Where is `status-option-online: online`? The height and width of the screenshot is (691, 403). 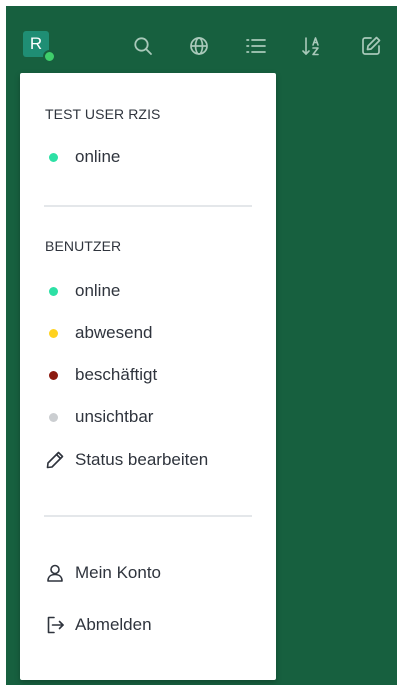
status-option-online: online is located at coordinates (82, 291).